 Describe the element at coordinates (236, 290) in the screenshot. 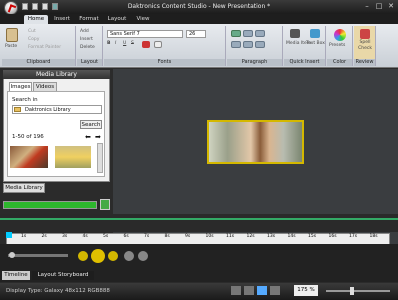

I see `fit-icon` at that location.